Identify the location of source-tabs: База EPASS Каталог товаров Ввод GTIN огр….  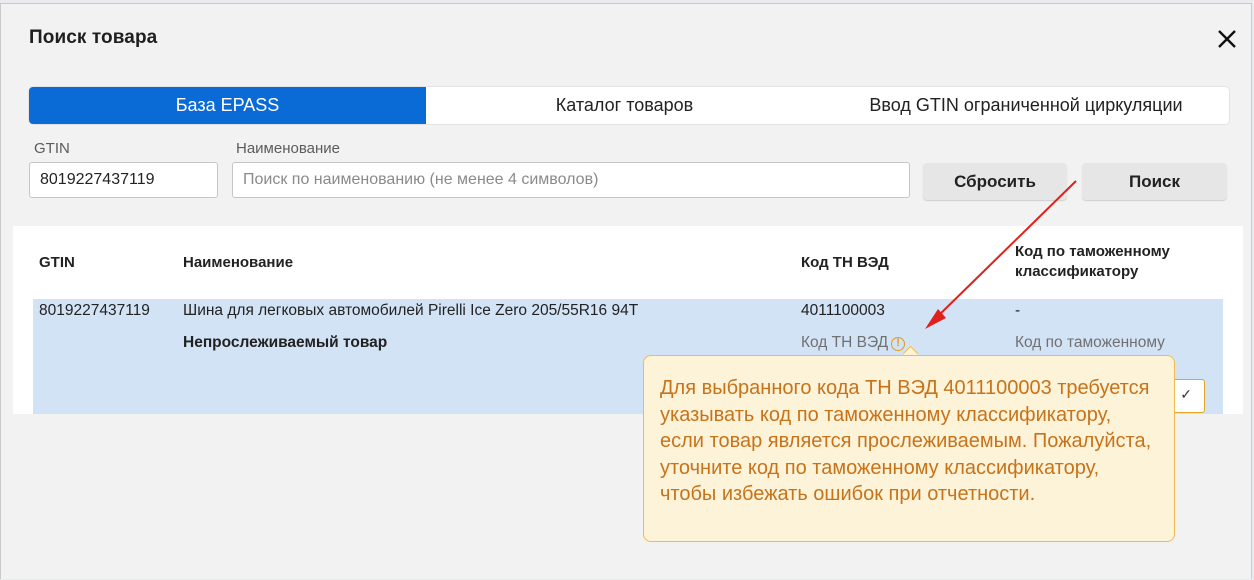
(629, 105).